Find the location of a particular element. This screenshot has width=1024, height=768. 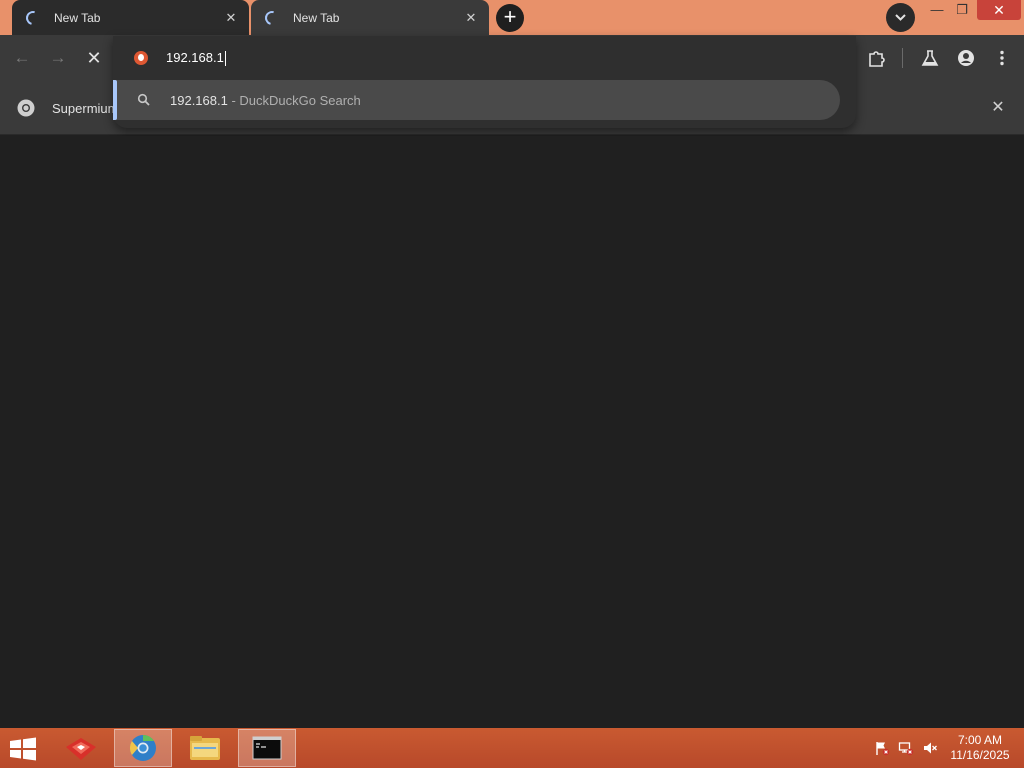

title-bar: New Tab ✕ New Tab ✕ + — ❐ ✕ is located at coordinates (512, 17).